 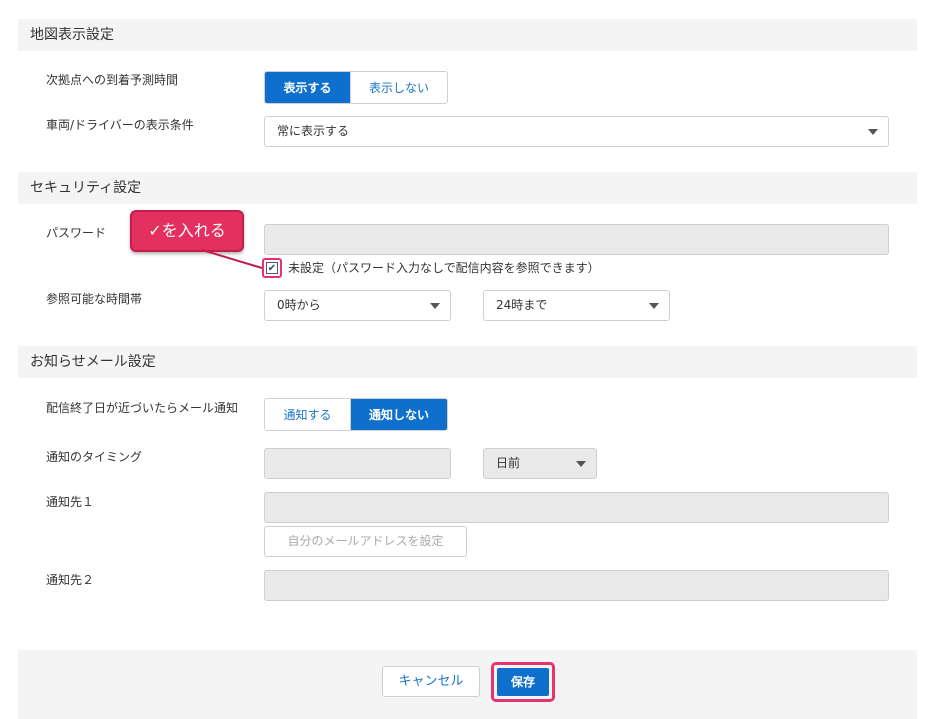 What do you see at coordinates (313, 131) in the screenshot?
I see `vehicle-display-value: 常に表示する` at bounding box center [313, 131].